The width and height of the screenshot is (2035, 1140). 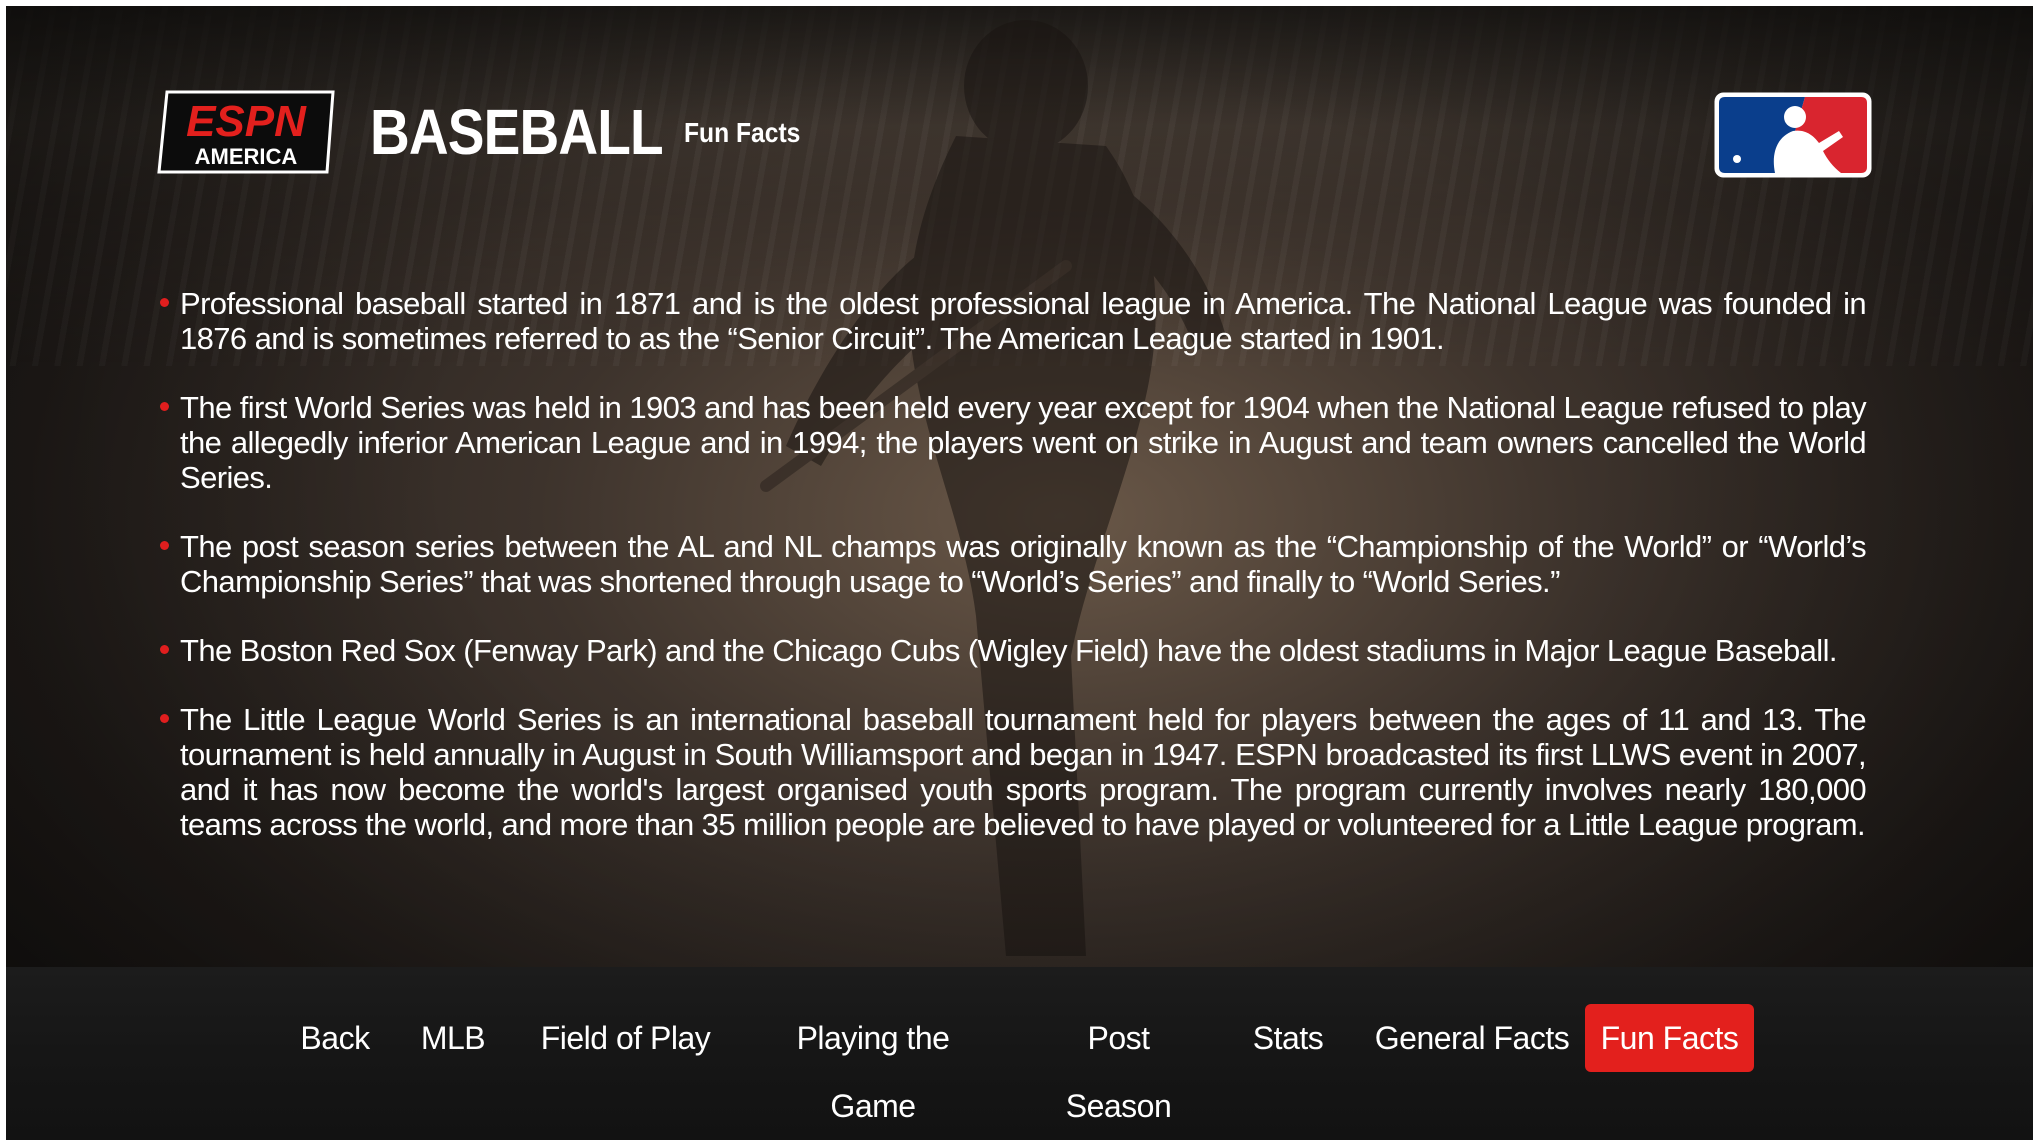 I want to click on nav-item-fun-facts: Fun Facts, so click(x=1669, y=1038).